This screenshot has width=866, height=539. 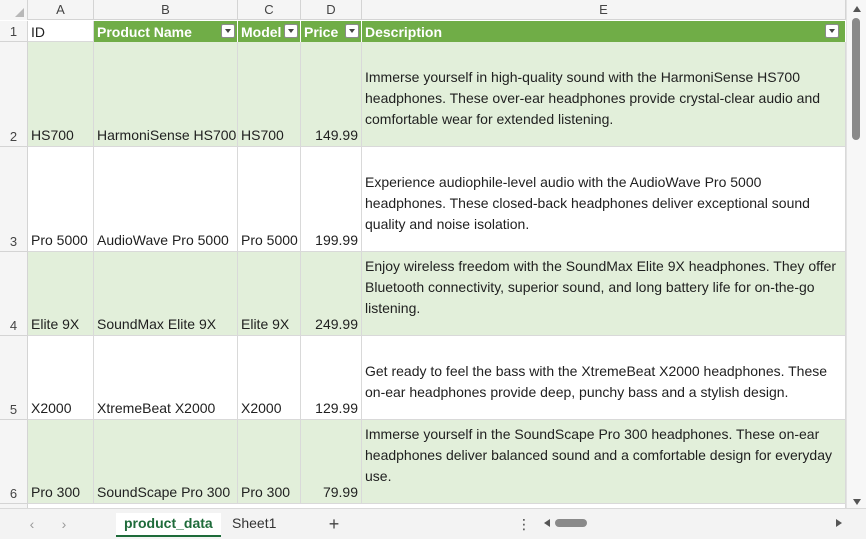 I want to click on table-cell-product-name: SoundScape Pro 300, so click(x=166, y=462).